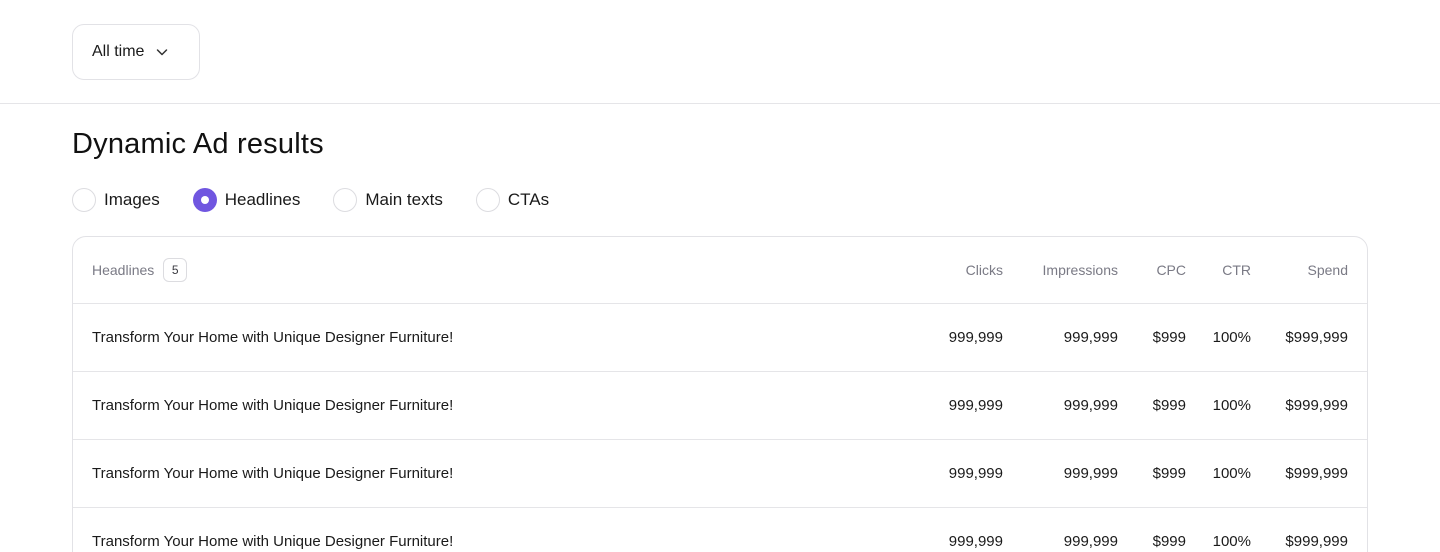 The height and width of the screenshot is (552, 1440). I want to click on radio-ctas: CTAs, so click(512, 200).